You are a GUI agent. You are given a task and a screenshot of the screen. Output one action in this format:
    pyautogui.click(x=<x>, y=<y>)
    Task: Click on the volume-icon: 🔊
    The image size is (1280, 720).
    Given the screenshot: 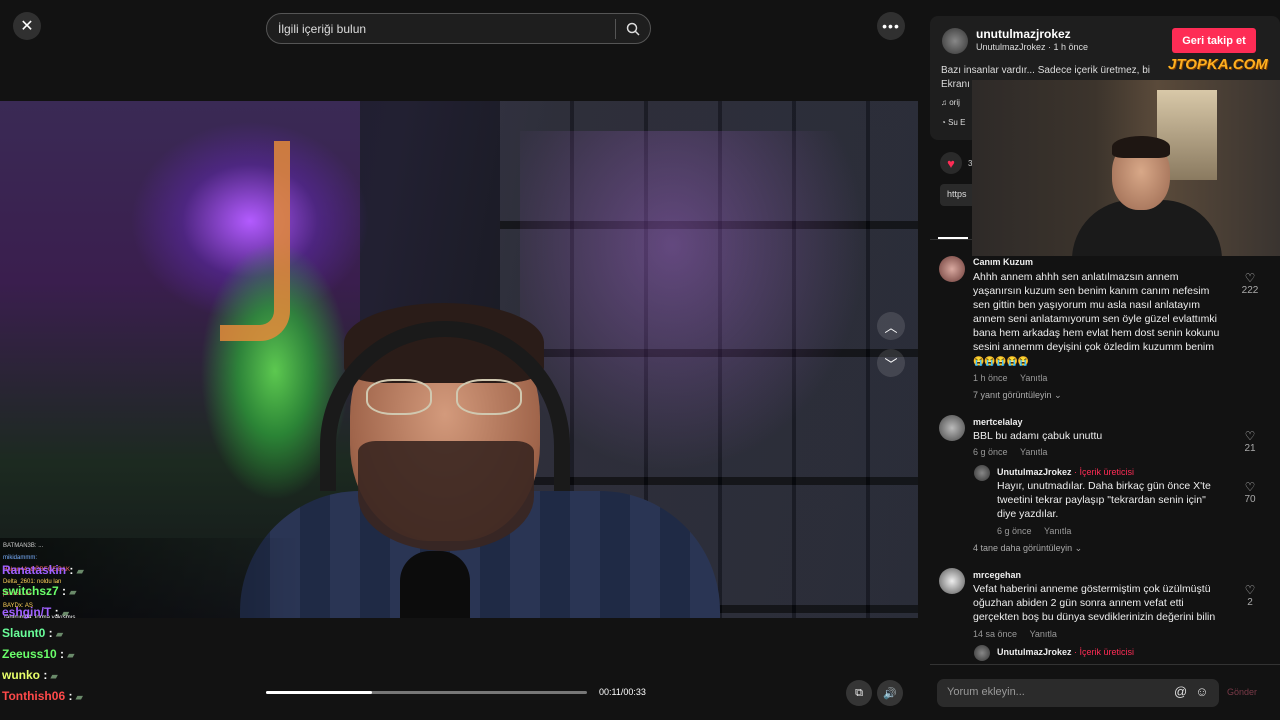 What is the action you would take?
    pyautogui.click(x=890, y=693)
    